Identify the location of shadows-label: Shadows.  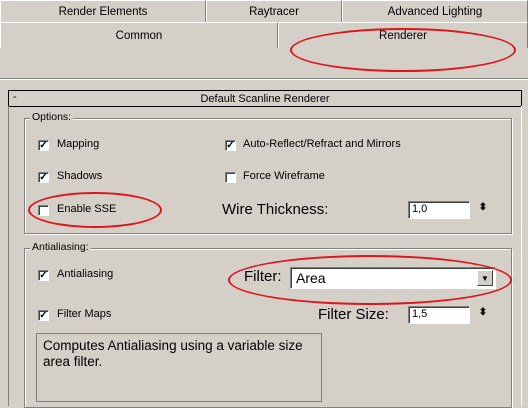
(80, 176).